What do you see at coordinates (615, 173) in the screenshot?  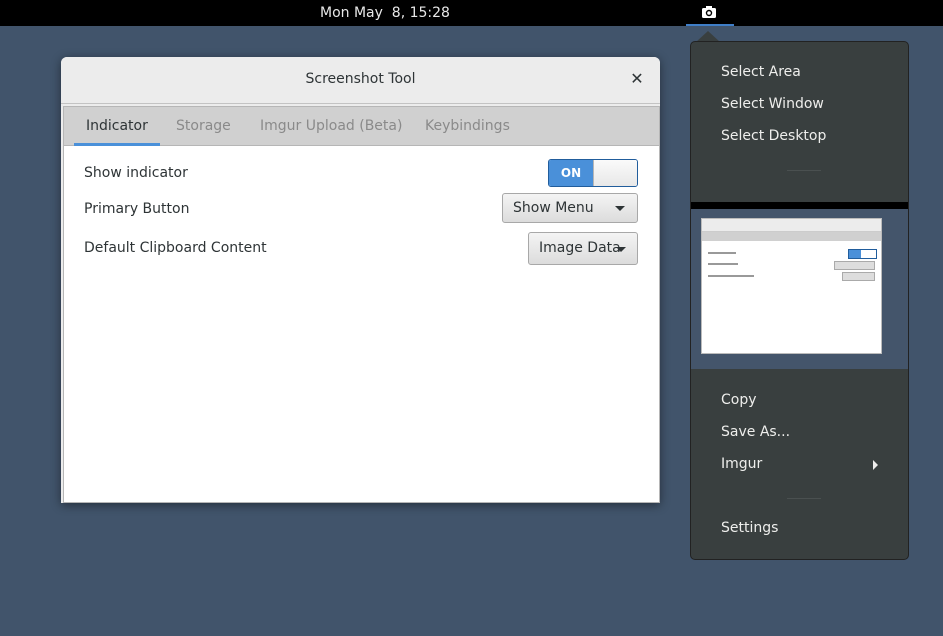 I see `switch-knob` at bounding box center [615, 173].